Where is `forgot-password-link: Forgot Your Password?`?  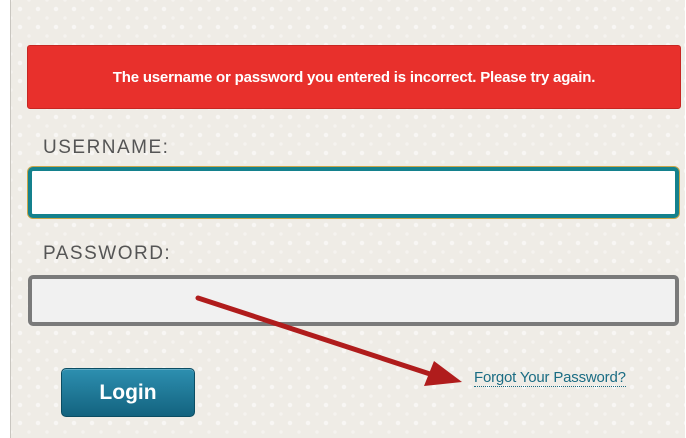
forgot-password-link: Forgot Your Password? is located at coordinates (550, 378).